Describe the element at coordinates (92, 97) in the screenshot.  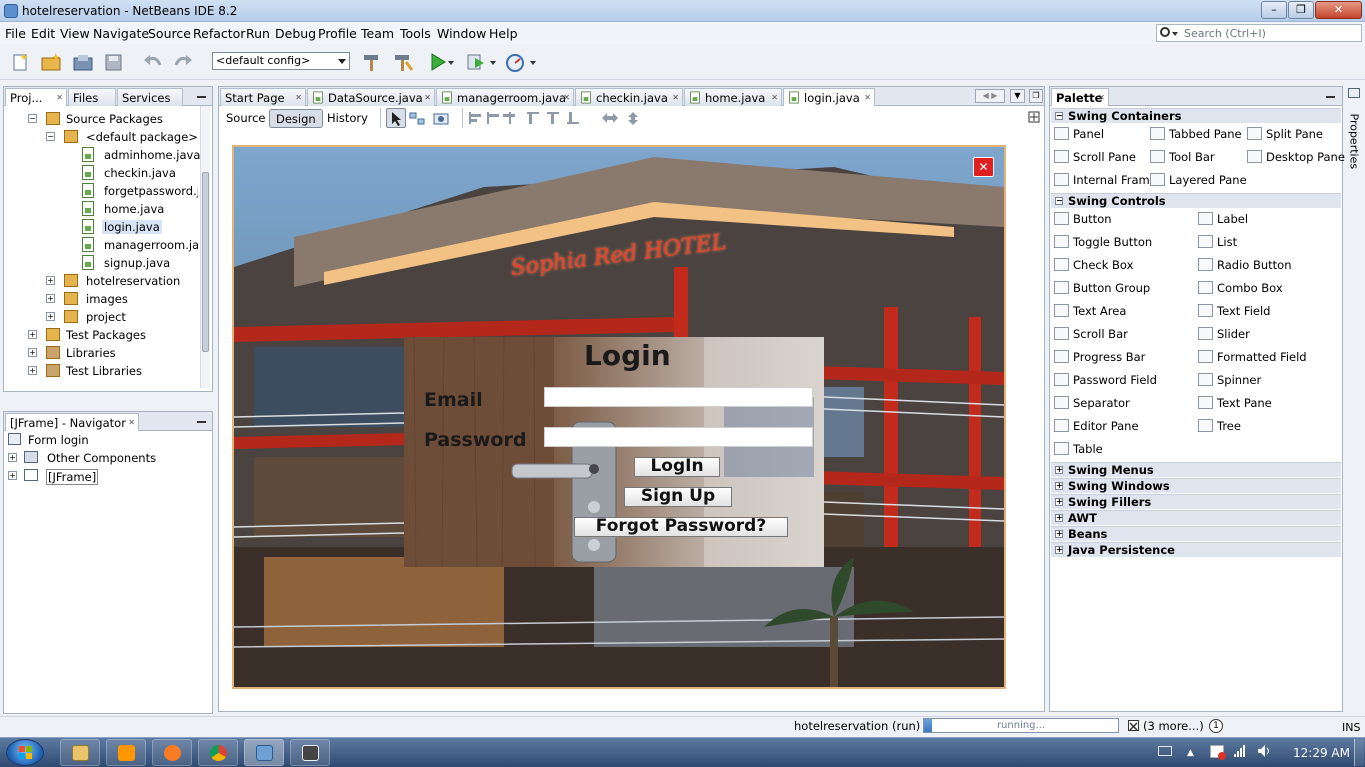
I see `tab-files: Files` at that location.